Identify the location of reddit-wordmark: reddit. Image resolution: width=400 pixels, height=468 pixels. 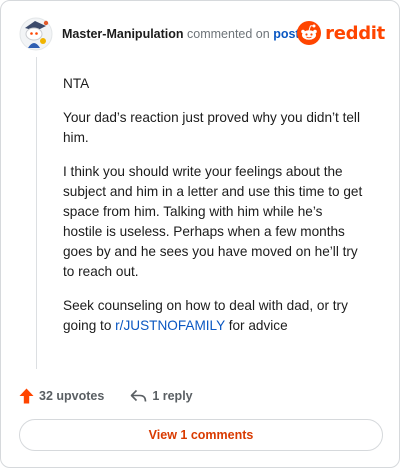
(355, 33).